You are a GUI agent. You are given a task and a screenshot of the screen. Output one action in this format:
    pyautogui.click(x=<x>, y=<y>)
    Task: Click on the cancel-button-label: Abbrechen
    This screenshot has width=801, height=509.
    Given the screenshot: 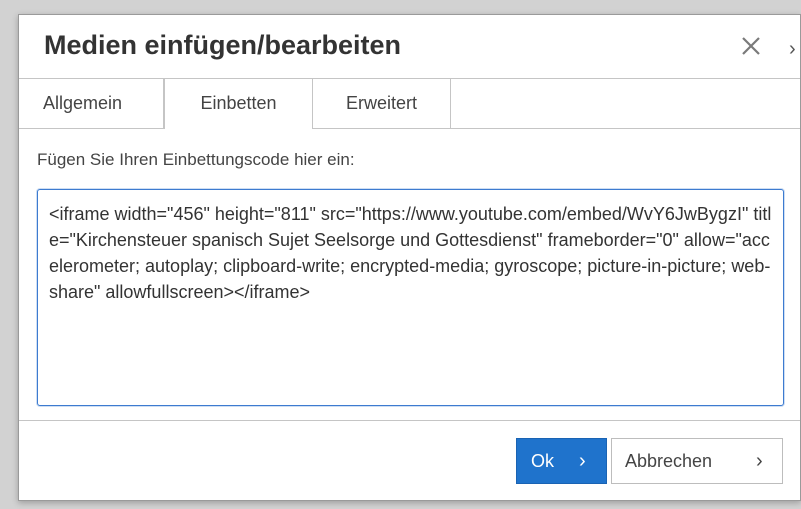 What is the action you would take?
    pyautogui.click(x=669, y=461)
    